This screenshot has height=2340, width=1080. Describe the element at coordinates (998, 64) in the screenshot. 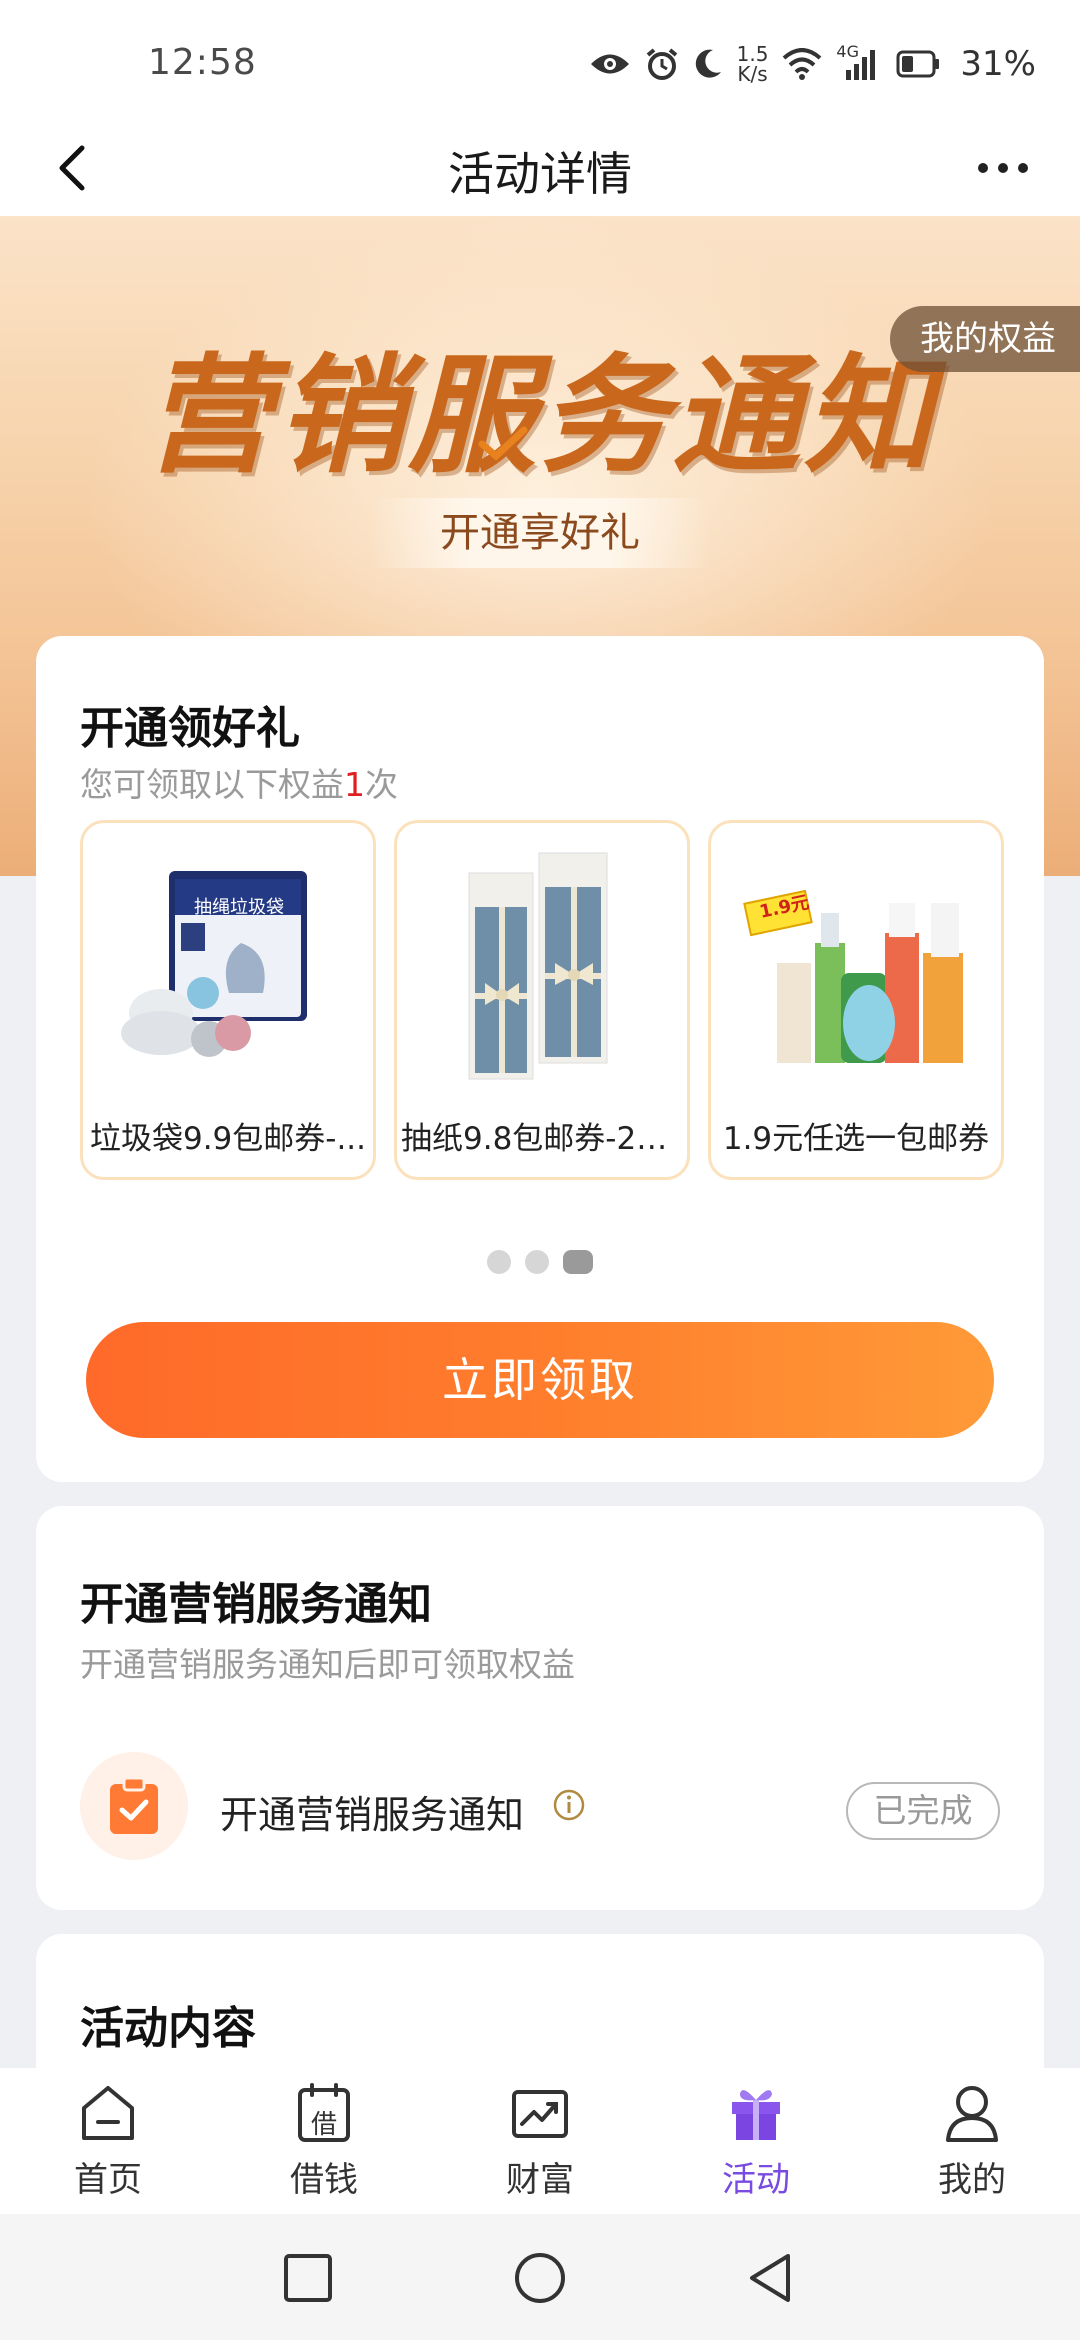

I see `battery-percent: 31%` at that location.